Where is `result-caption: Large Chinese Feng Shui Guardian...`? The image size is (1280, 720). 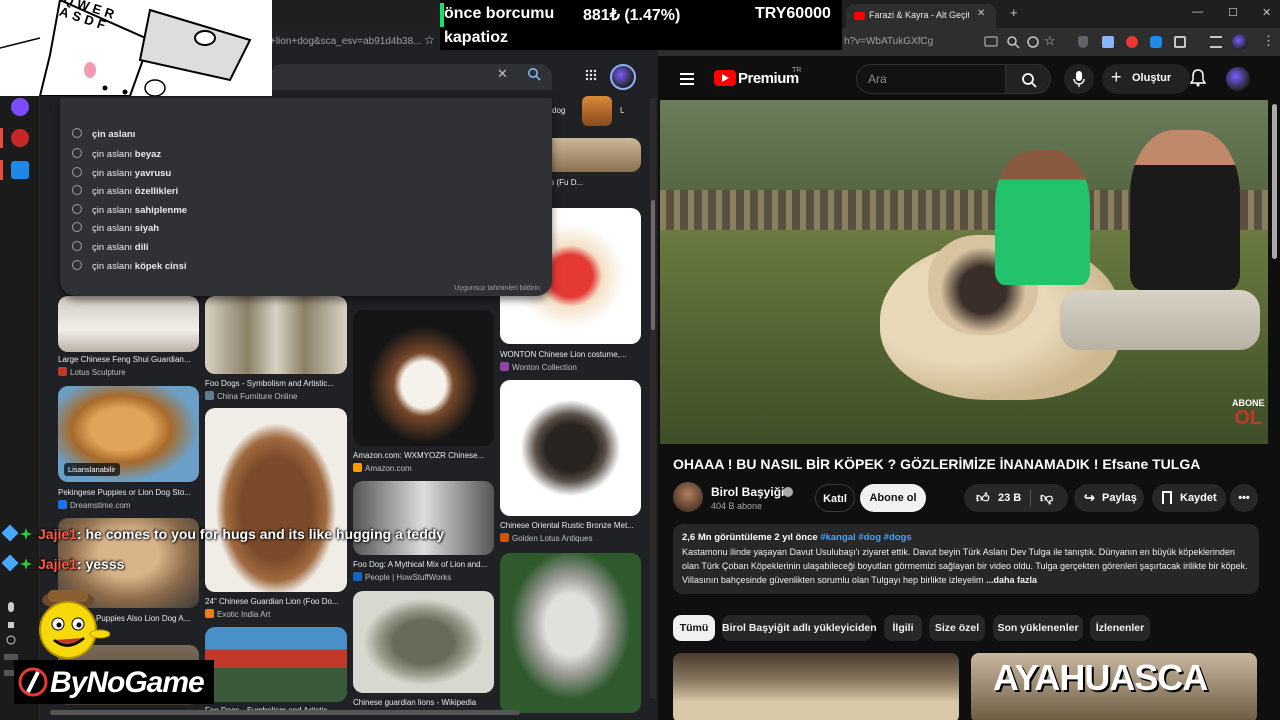
result-caption: Large Chinese Feng Shui Guardian... is located at coordinates (128, 359).